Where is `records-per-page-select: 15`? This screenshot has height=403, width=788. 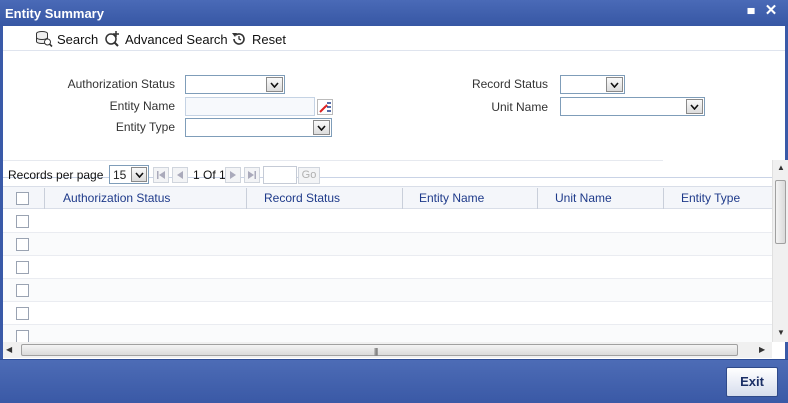
records-per-page-select: 15 is located at coordinates (129, 174).